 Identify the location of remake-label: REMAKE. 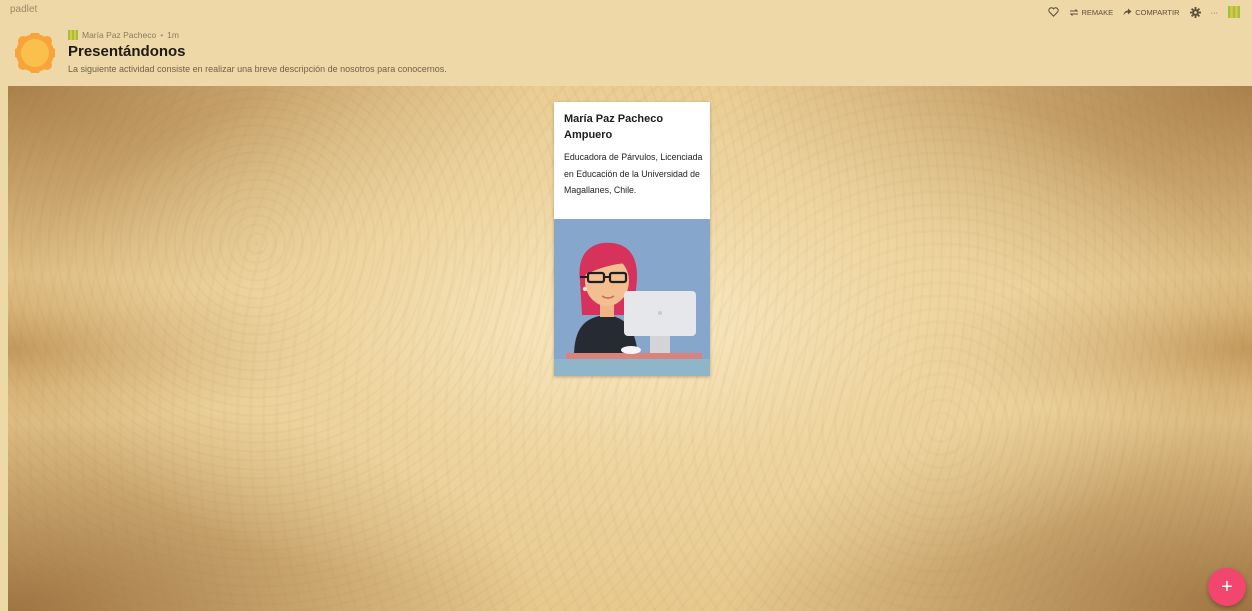
(1097, 12).